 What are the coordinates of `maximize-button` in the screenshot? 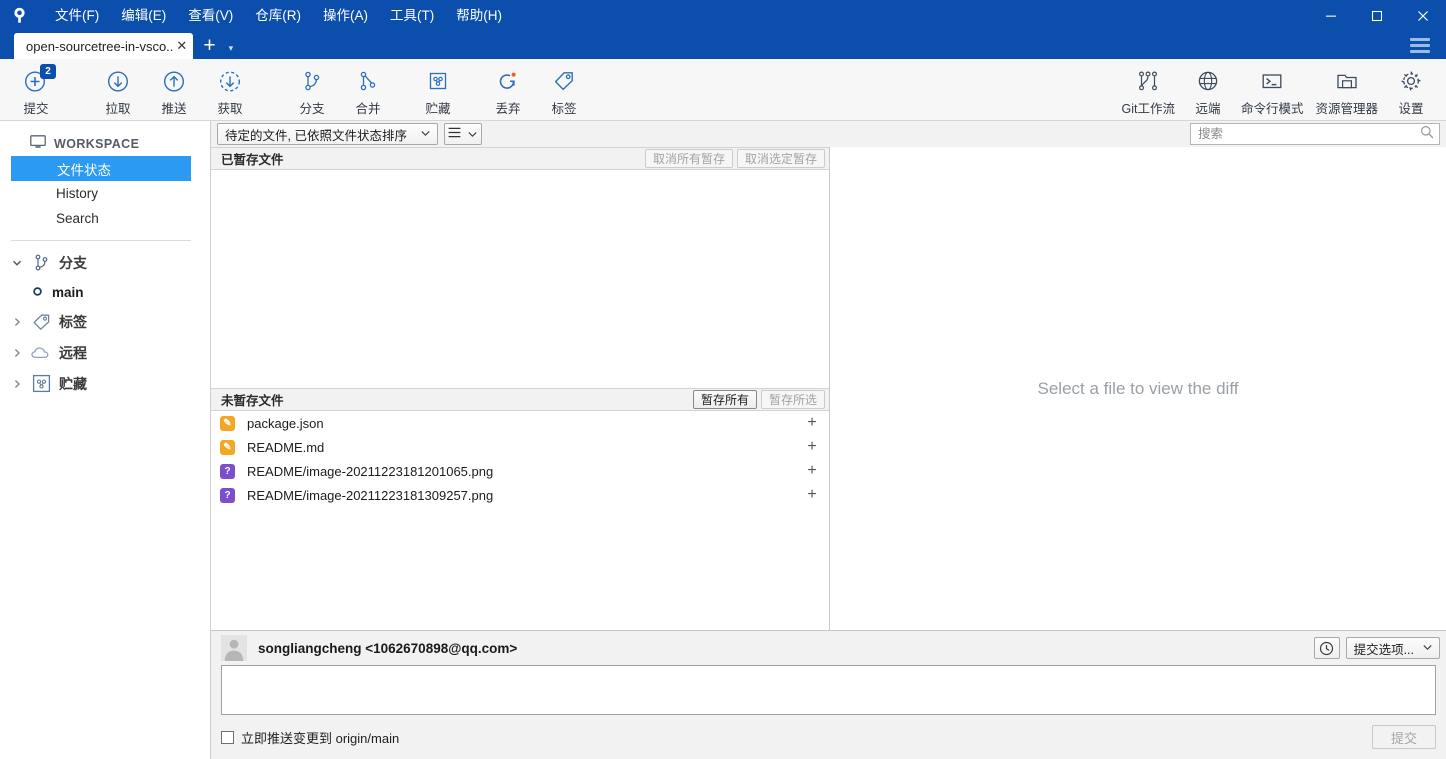 It's located at (1377, 15).